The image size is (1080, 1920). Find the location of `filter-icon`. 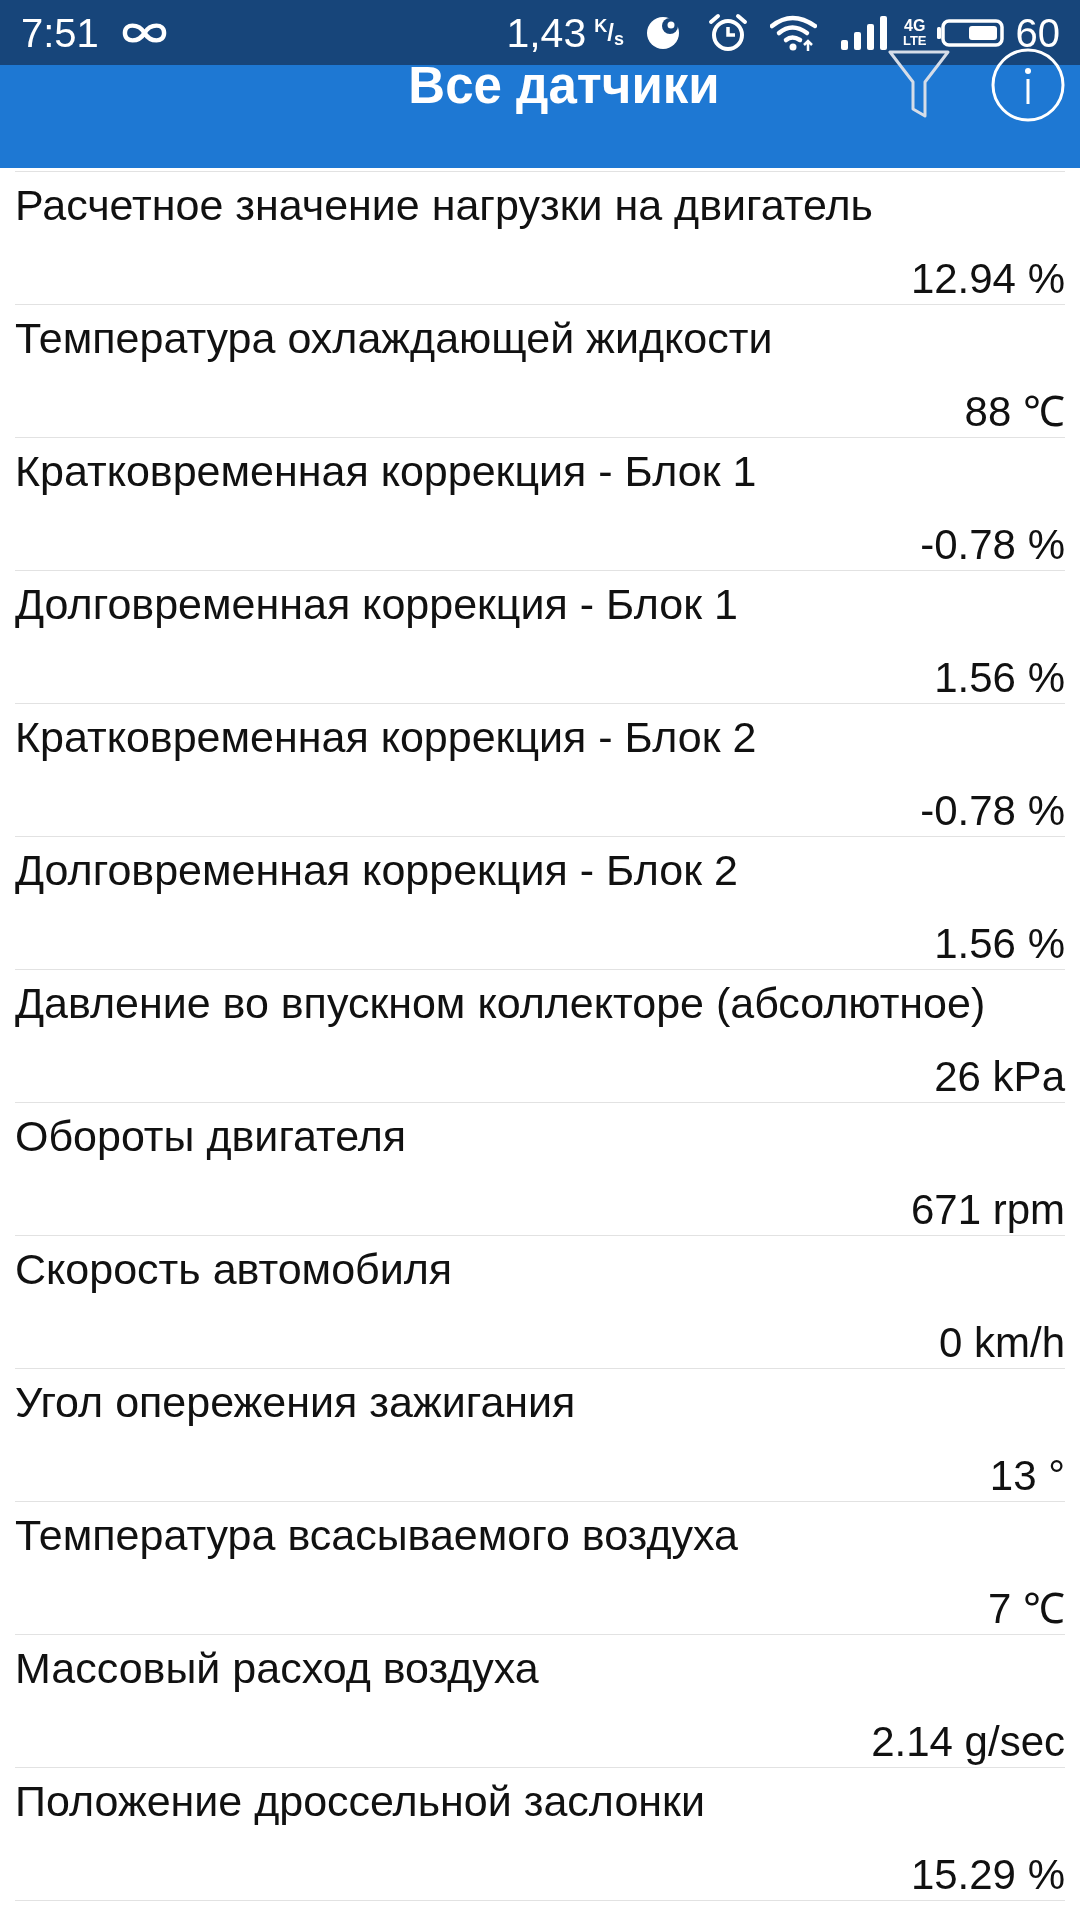

filter-icon is located at coordinates (919, 84).